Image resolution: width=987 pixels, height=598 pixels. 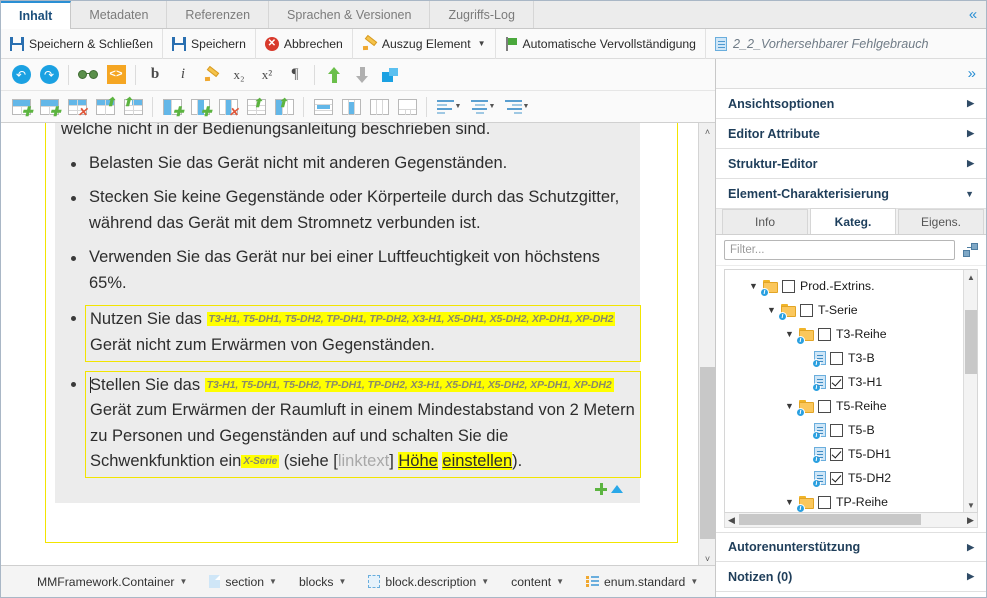 I want to click on tree-node-t-serie: ▼ i T-Serie, so click(x=833, y=310).